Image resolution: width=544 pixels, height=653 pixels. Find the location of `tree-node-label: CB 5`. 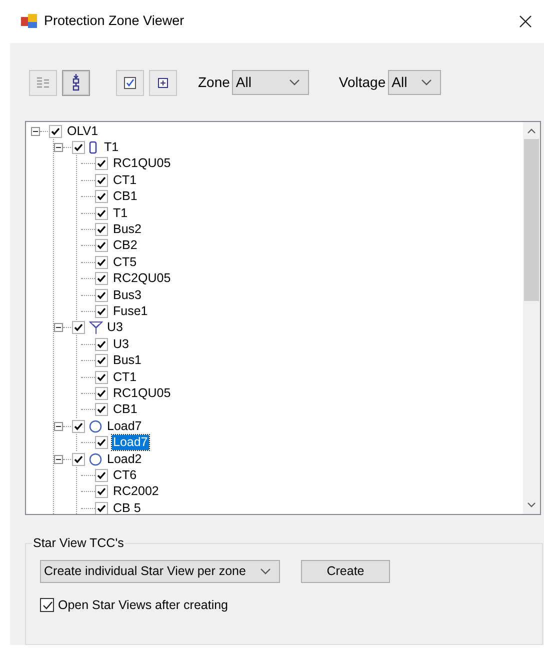

tree-node-label: CB 5 is located at coordinates (127, 507).